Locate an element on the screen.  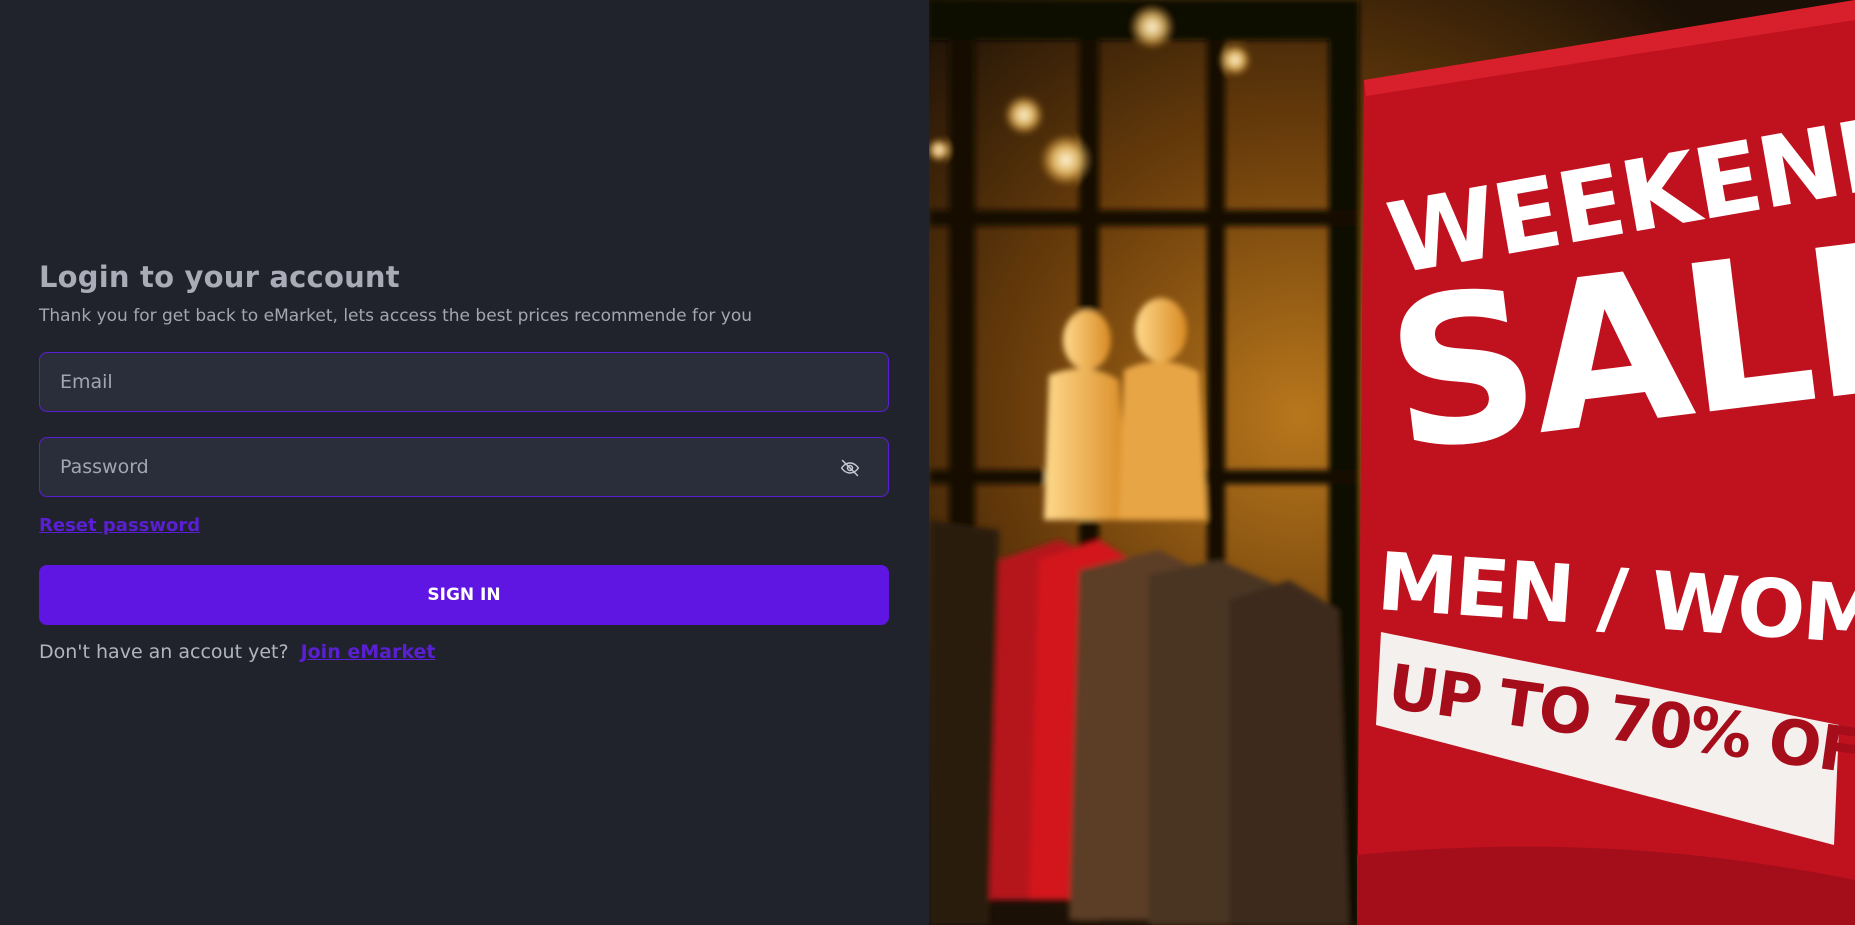
email-field-wrapper is located at coordinates (464, 382).